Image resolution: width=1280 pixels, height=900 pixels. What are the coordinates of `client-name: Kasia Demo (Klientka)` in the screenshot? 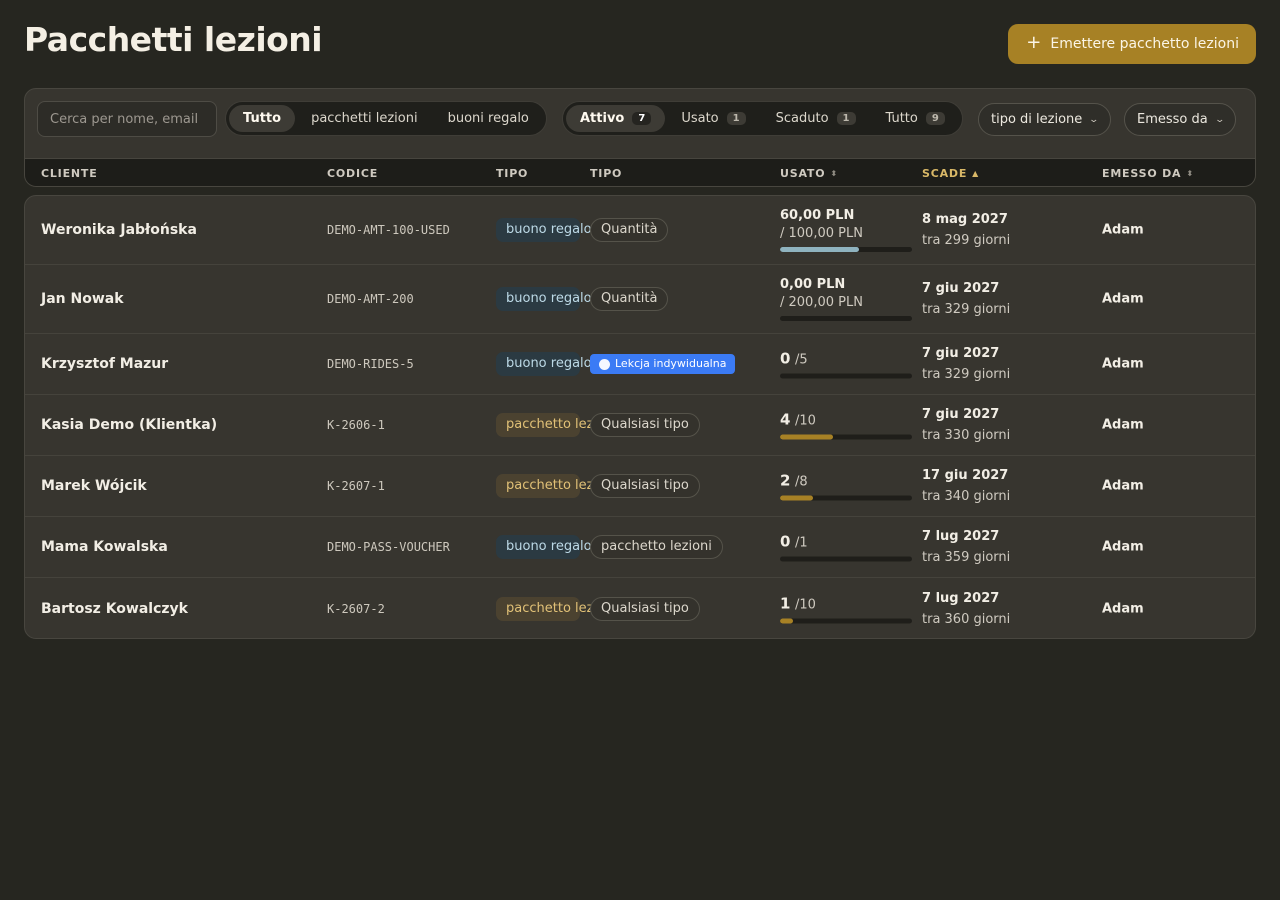 It's located at (129, 425).